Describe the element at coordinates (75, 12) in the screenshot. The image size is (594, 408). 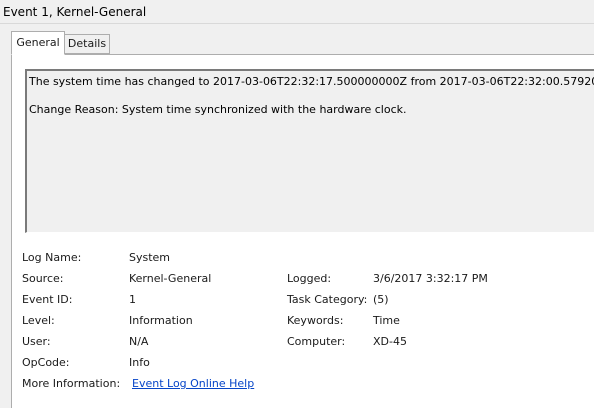
I see `window-title: Event 1, Kernel-General` at that location.